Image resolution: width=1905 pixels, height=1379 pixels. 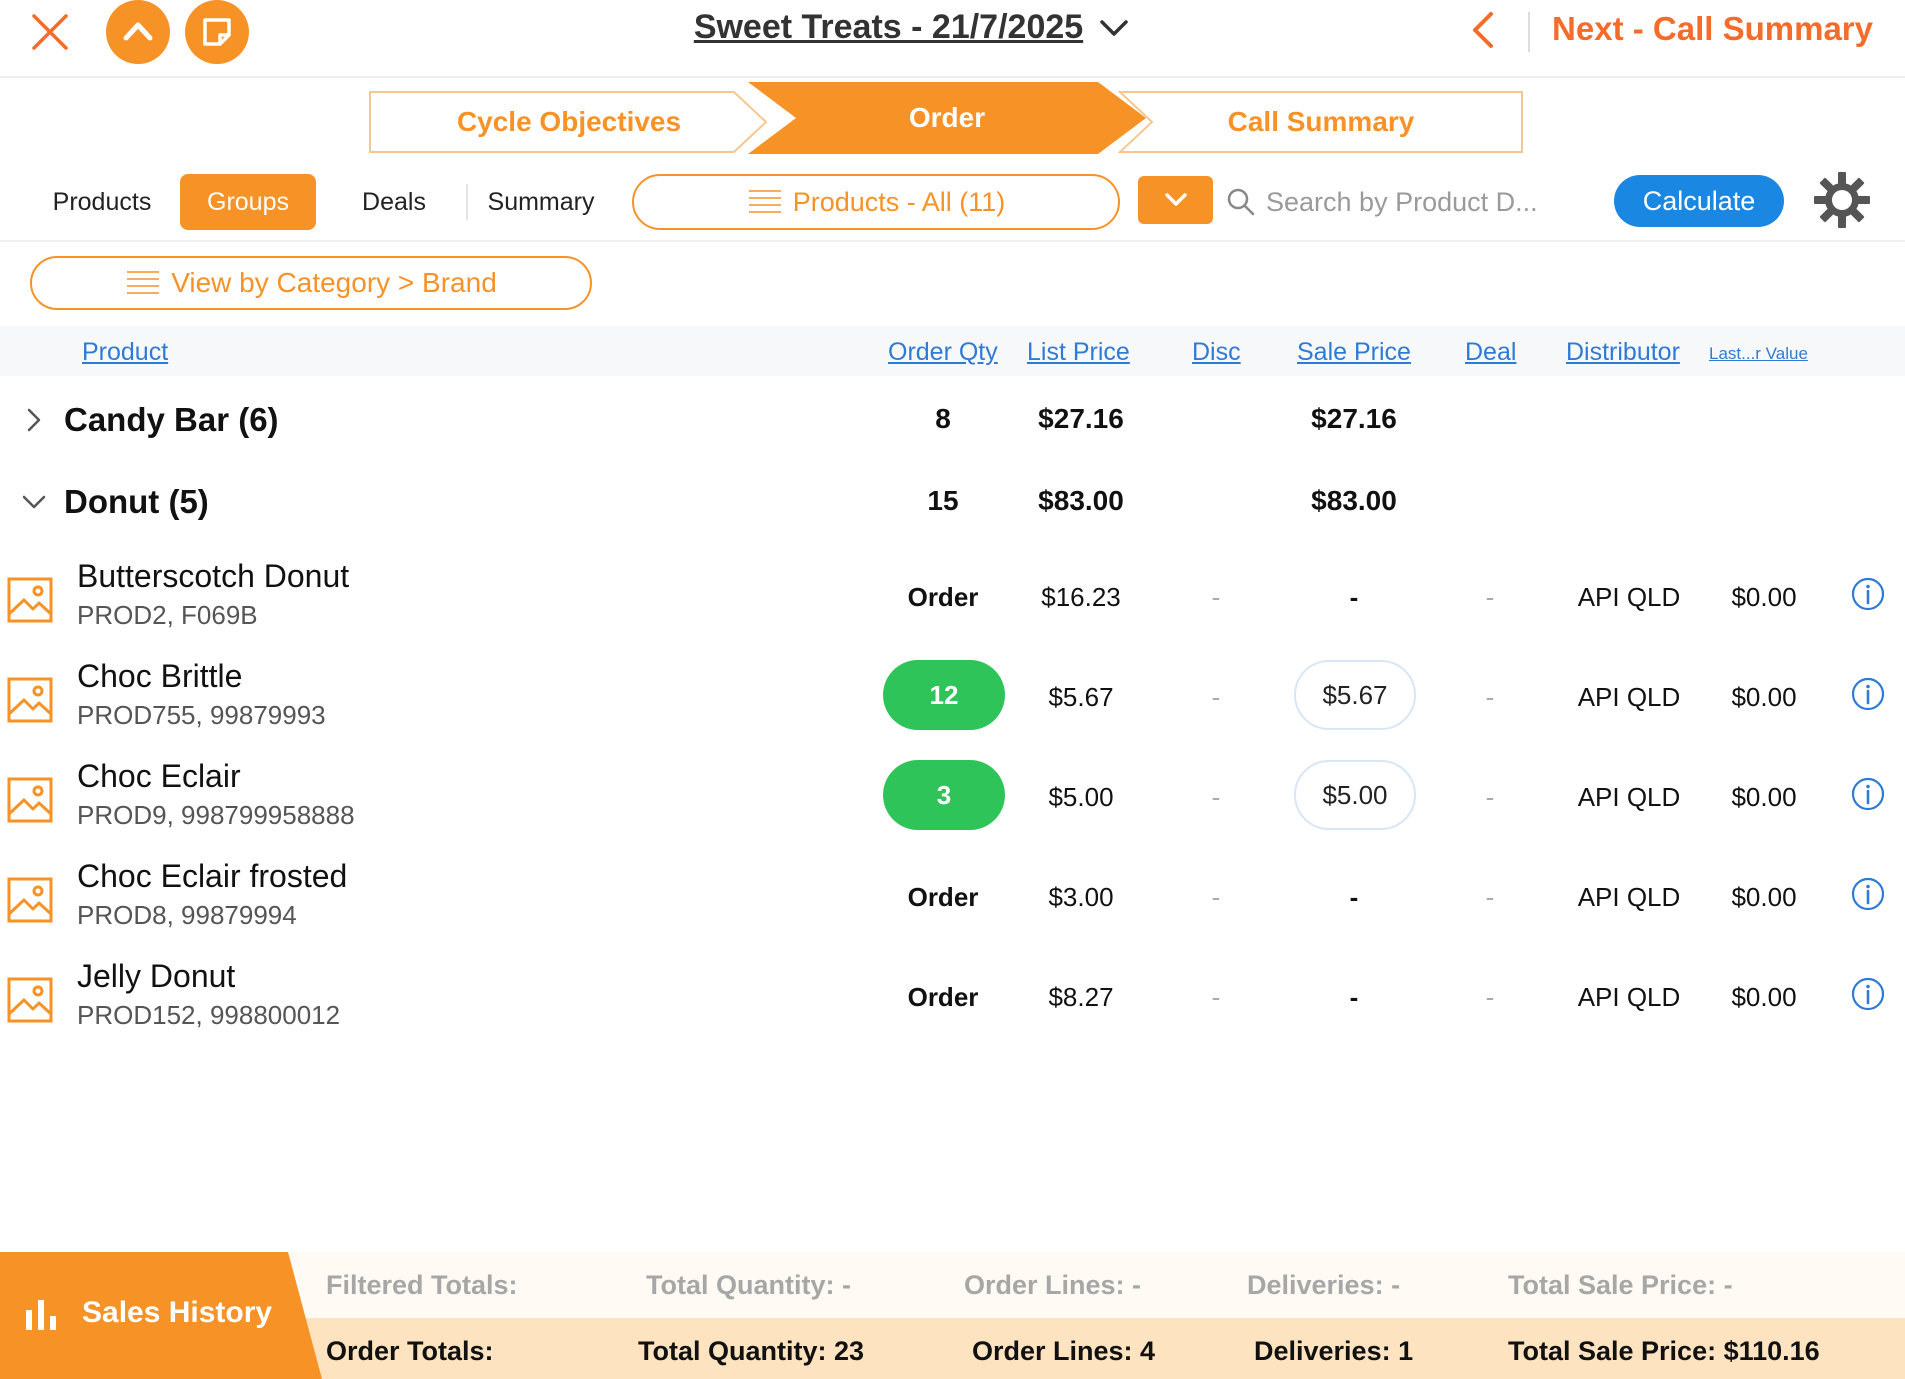 I want to click on group-list-price: $27.16, so click(x=1081, y=418).